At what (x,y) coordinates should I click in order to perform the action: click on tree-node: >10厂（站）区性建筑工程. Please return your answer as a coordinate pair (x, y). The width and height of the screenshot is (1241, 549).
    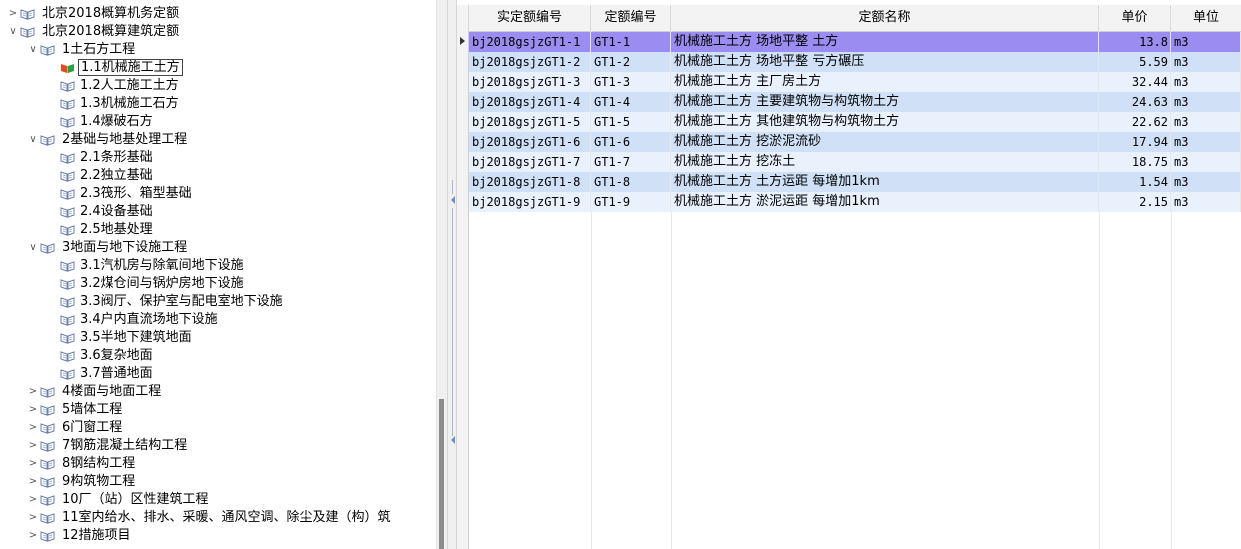
    Looking at the image, I should click on (218, 500).